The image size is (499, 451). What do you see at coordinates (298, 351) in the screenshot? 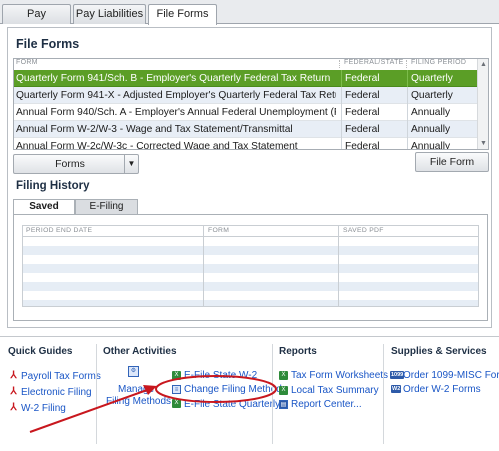
I see `reports-title: Reports` at bounding box center [298, 351].